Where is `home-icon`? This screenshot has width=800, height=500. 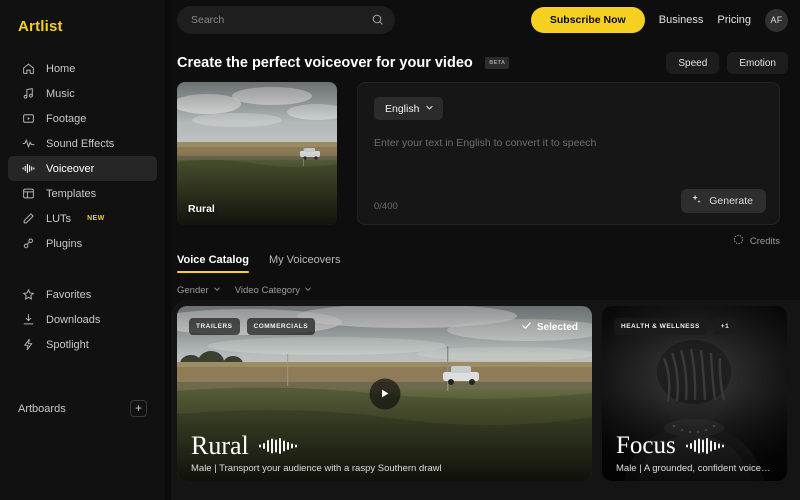 home-icon is located at coordinates (28, 68).